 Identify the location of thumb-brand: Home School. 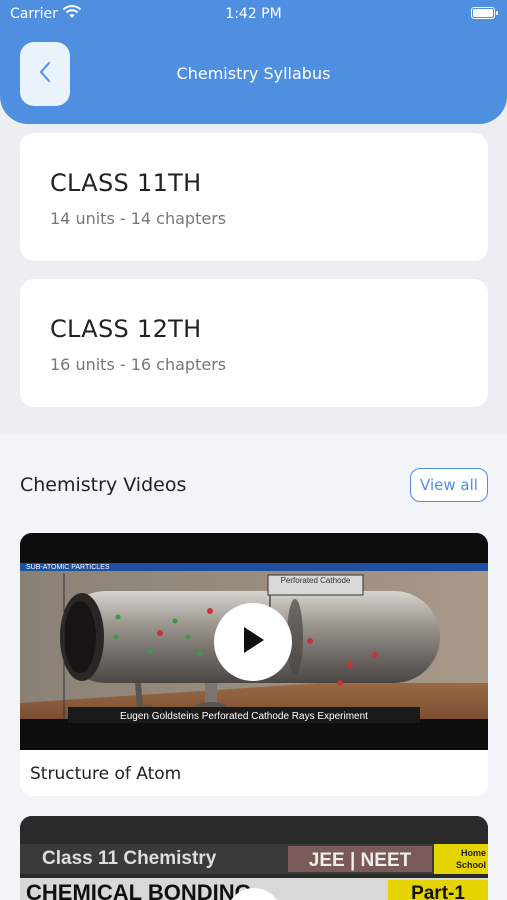
(470, 859).